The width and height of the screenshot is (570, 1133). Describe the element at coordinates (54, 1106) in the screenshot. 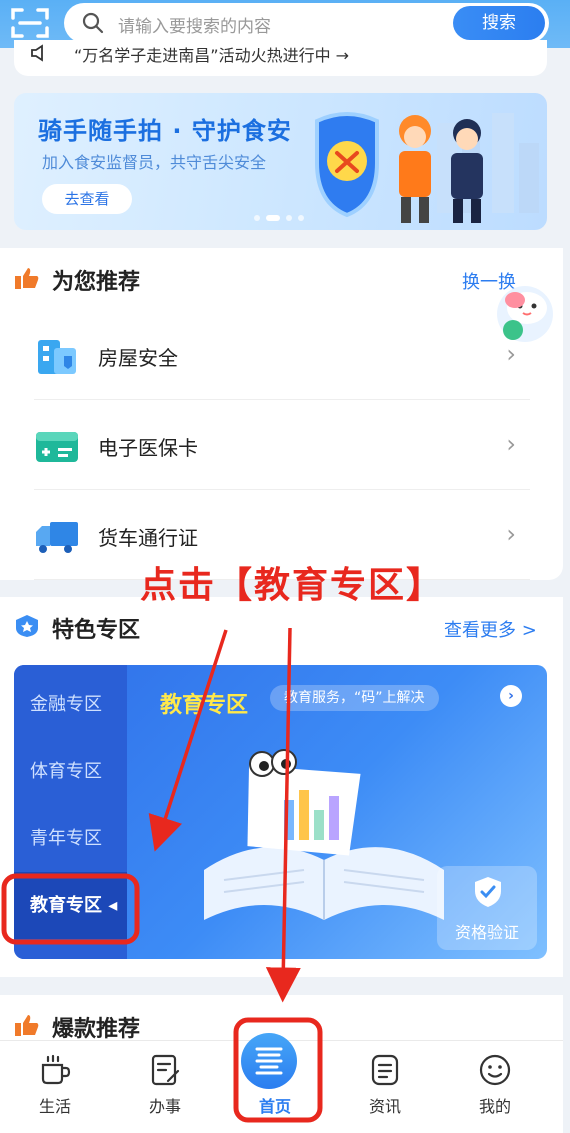

I see `tab-label: 生活` at that location.